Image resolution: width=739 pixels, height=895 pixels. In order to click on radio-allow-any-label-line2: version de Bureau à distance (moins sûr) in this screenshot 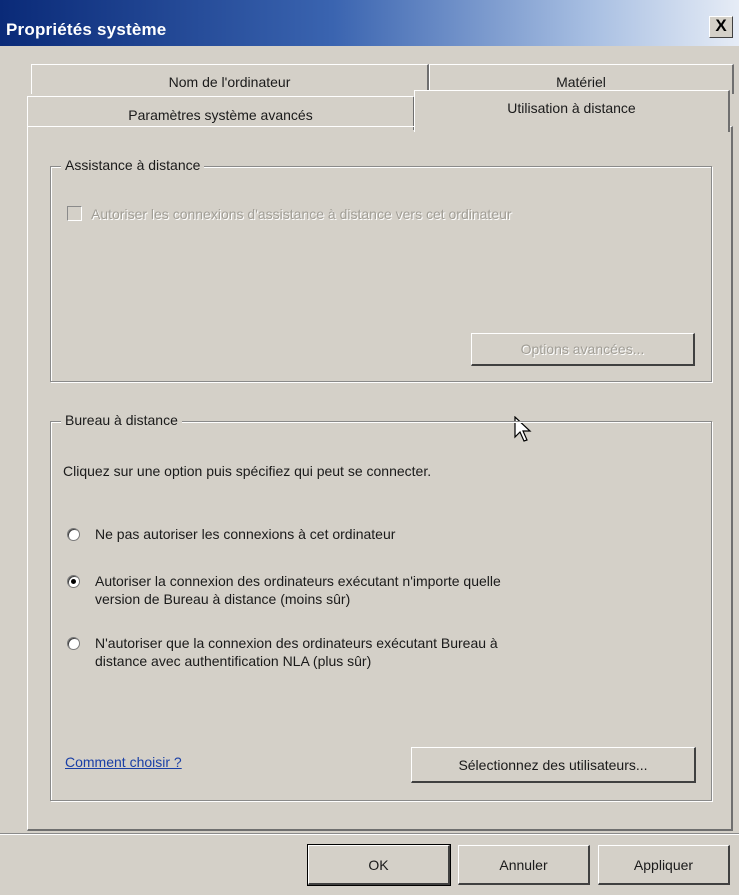, I will do `click(223, 599)`.